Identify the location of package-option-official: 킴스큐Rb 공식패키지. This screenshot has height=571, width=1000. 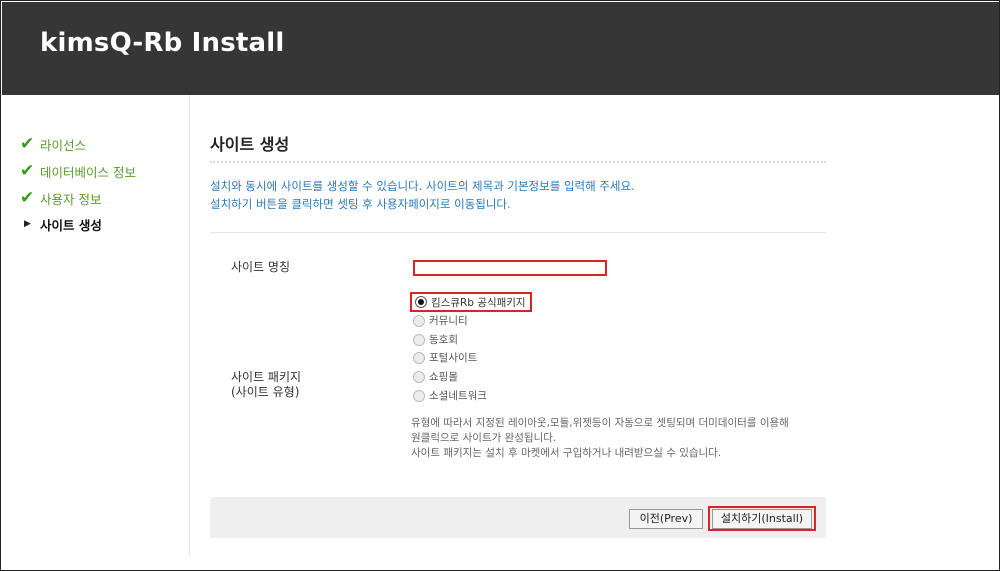
(471, 302).